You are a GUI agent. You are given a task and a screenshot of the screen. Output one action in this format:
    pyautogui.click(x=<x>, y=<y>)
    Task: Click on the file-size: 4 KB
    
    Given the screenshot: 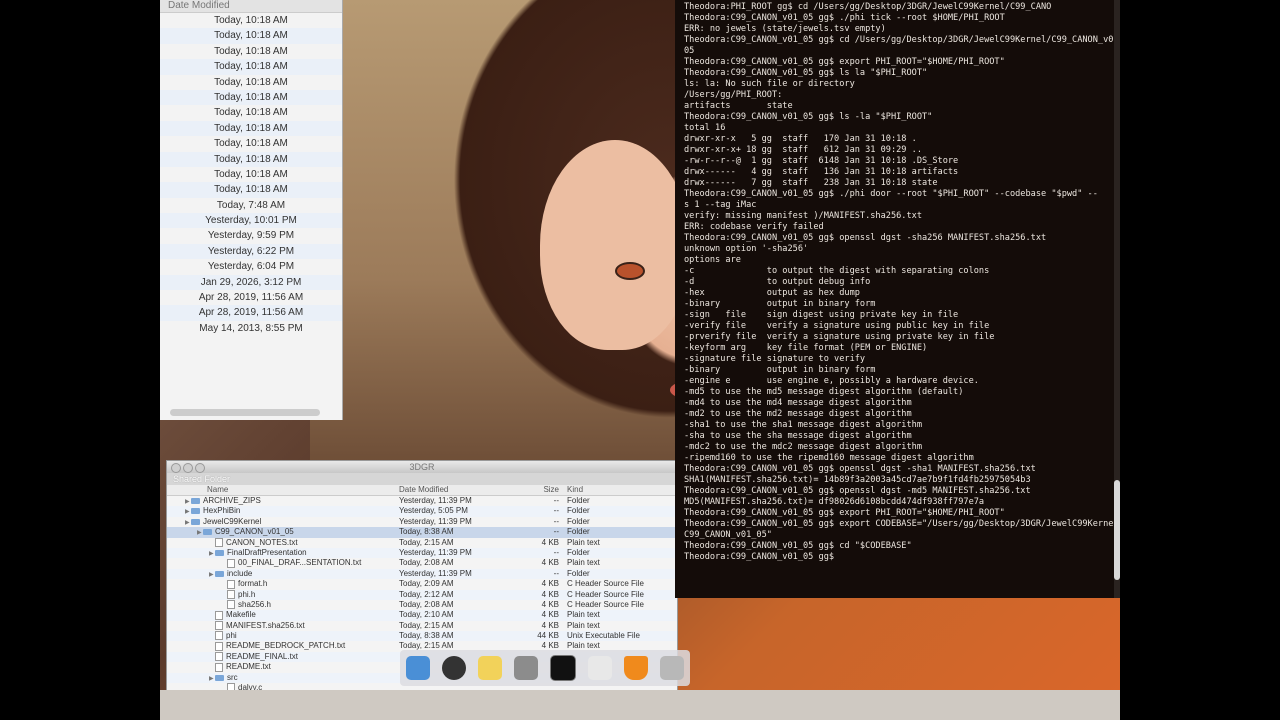 What is the action you would take?
    pyautogui.click(x=550, y=542)
    